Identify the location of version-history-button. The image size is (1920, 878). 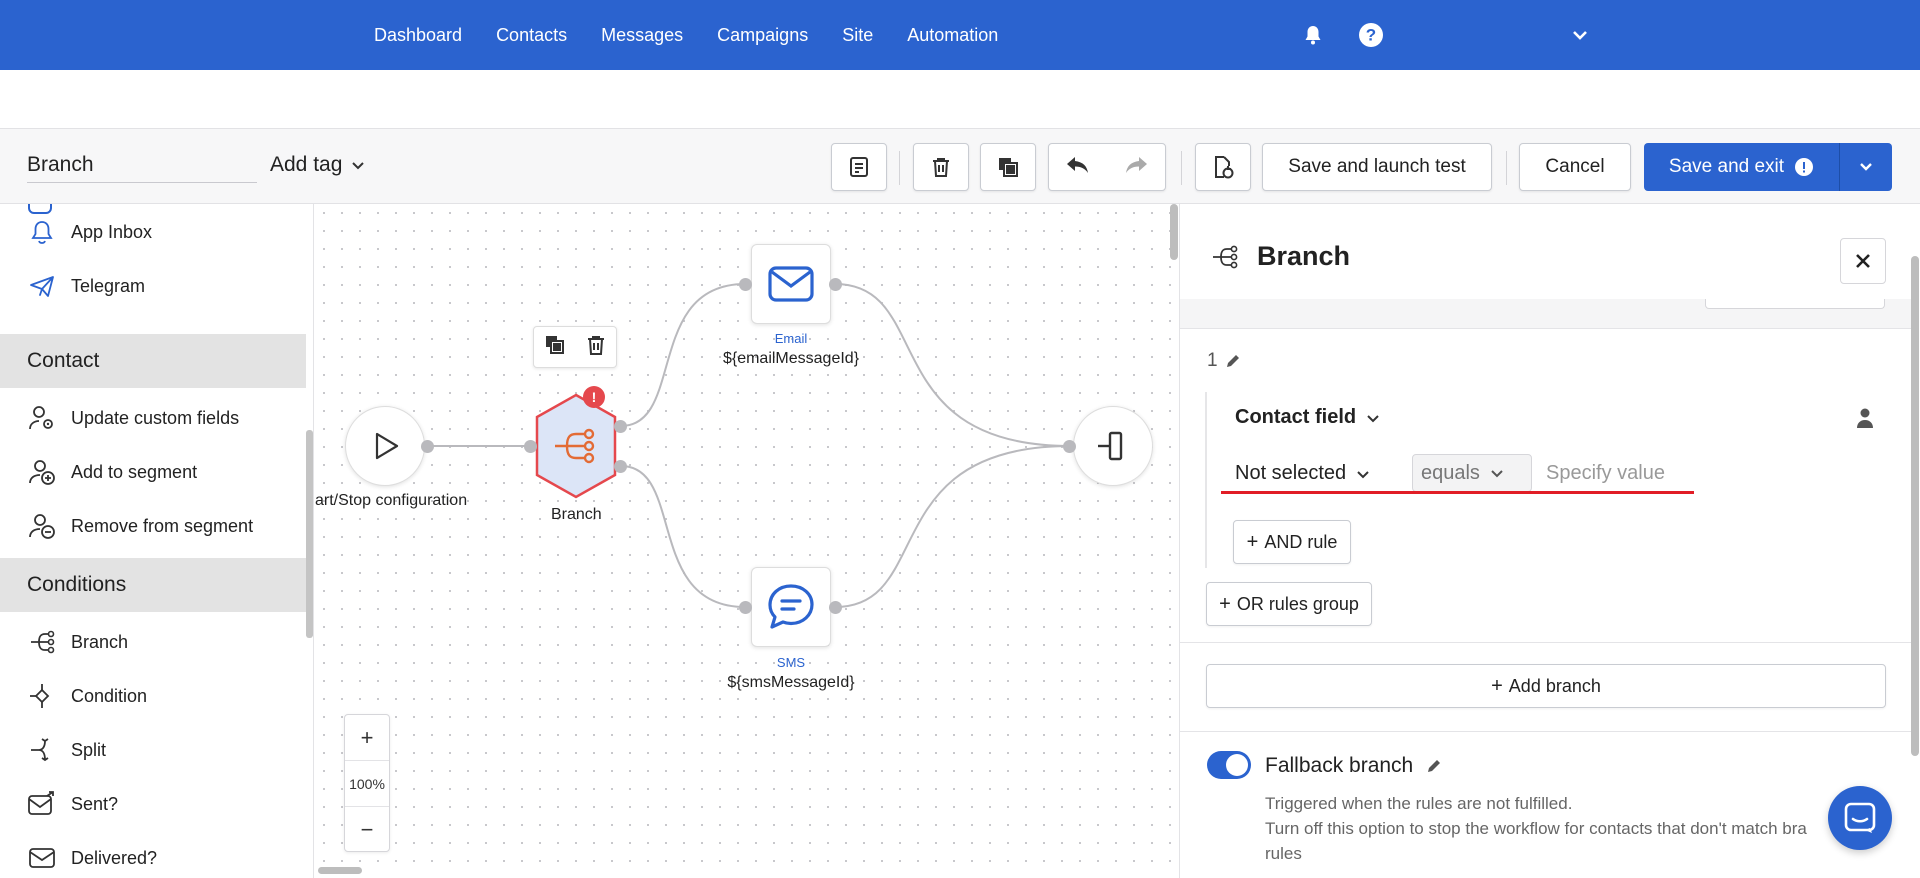
(1223, 167).